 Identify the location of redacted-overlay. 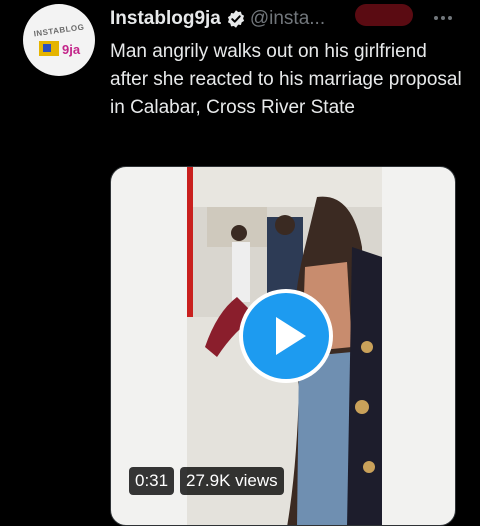
(384, 15).